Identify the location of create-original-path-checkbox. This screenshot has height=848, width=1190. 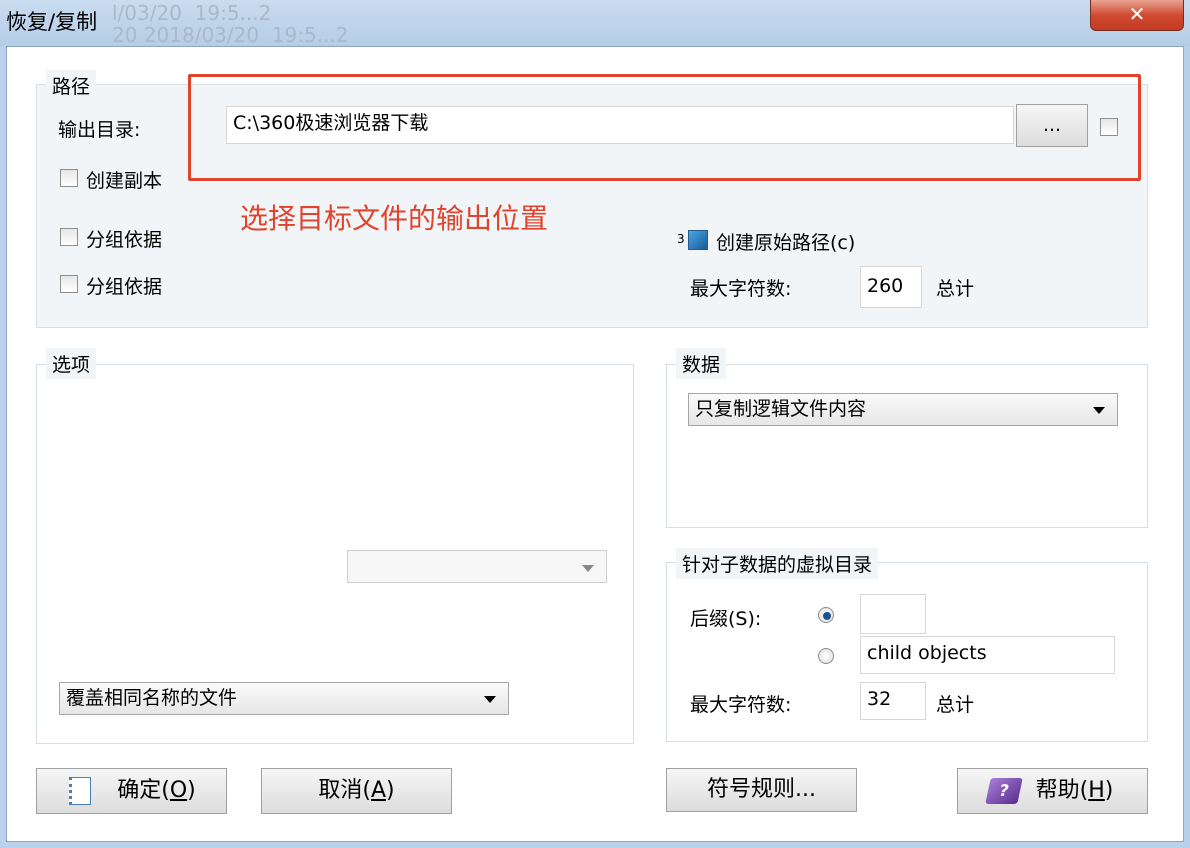
(698, 240).